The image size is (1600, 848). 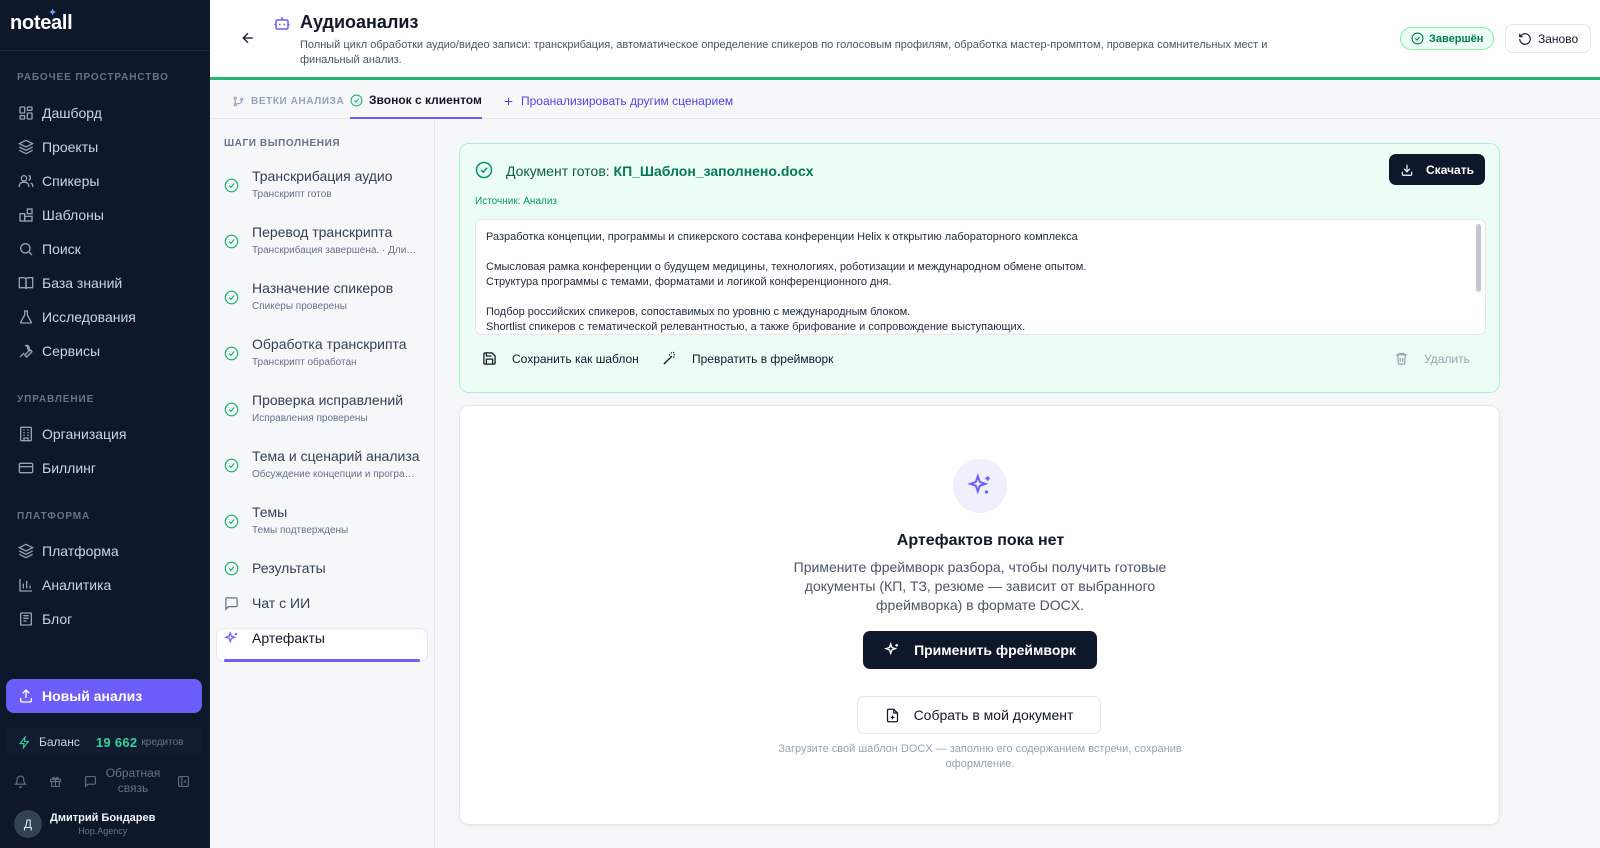 I want to click on plus-icon, so click(x=508, y=101).